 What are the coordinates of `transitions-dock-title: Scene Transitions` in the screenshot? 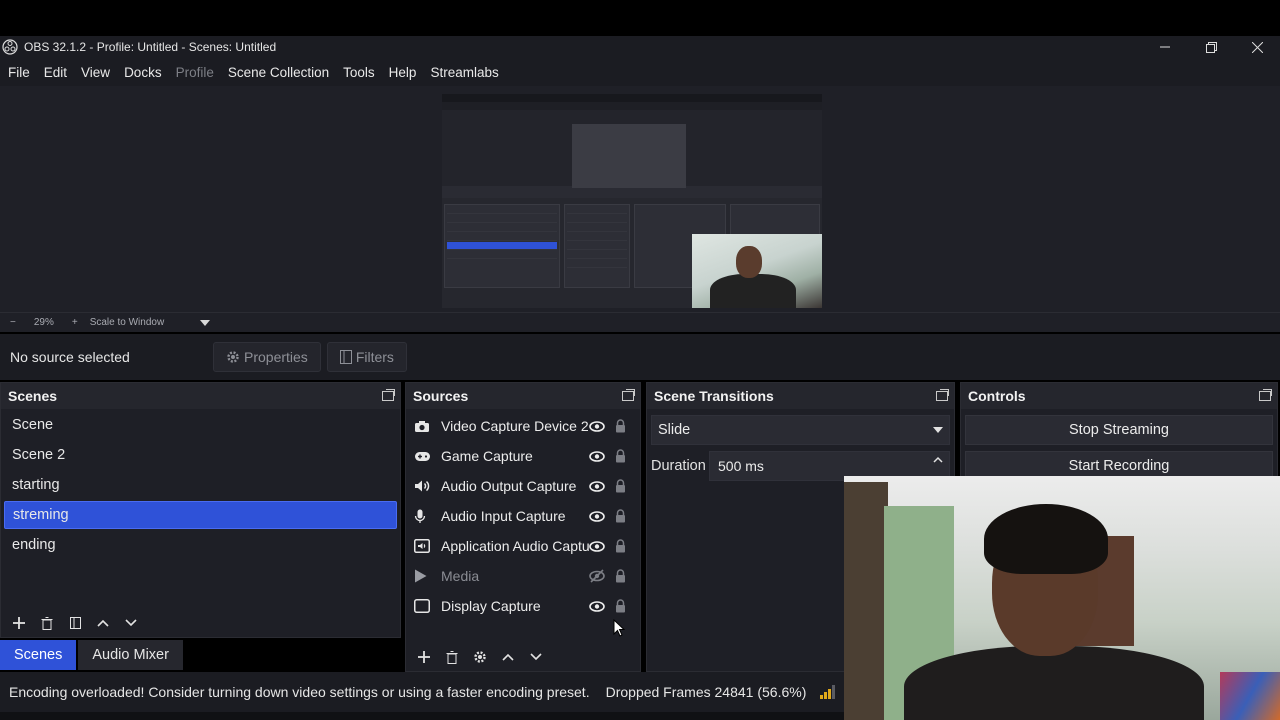 It's located at (714, 396).